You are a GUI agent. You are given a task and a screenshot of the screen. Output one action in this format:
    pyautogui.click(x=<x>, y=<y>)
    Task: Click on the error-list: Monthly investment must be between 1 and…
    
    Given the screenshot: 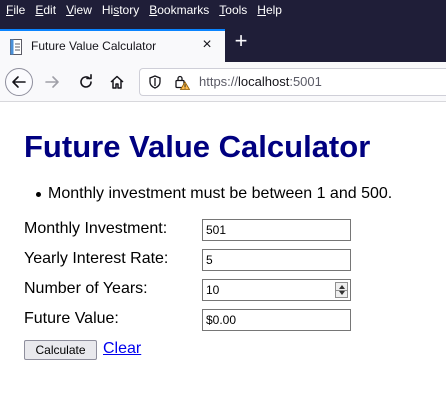 What is the action you would take?
    pyautogui.click(x=214, y=194)
    